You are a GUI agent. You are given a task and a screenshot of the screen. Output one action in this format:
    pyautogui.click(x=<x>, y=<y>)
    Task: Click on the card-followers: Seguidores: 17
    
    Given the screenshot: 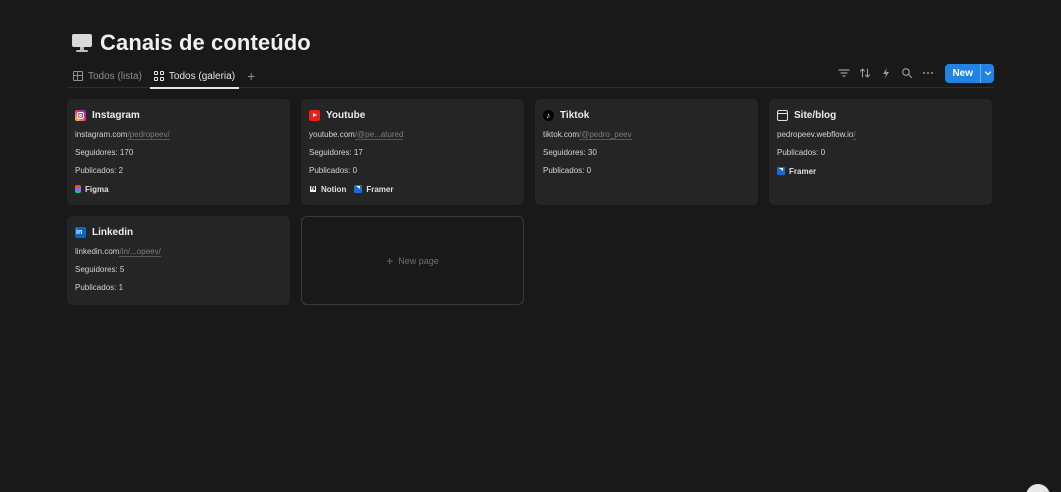 What is the action you would take?
    pyautogui.click(x=336, y=152)
    